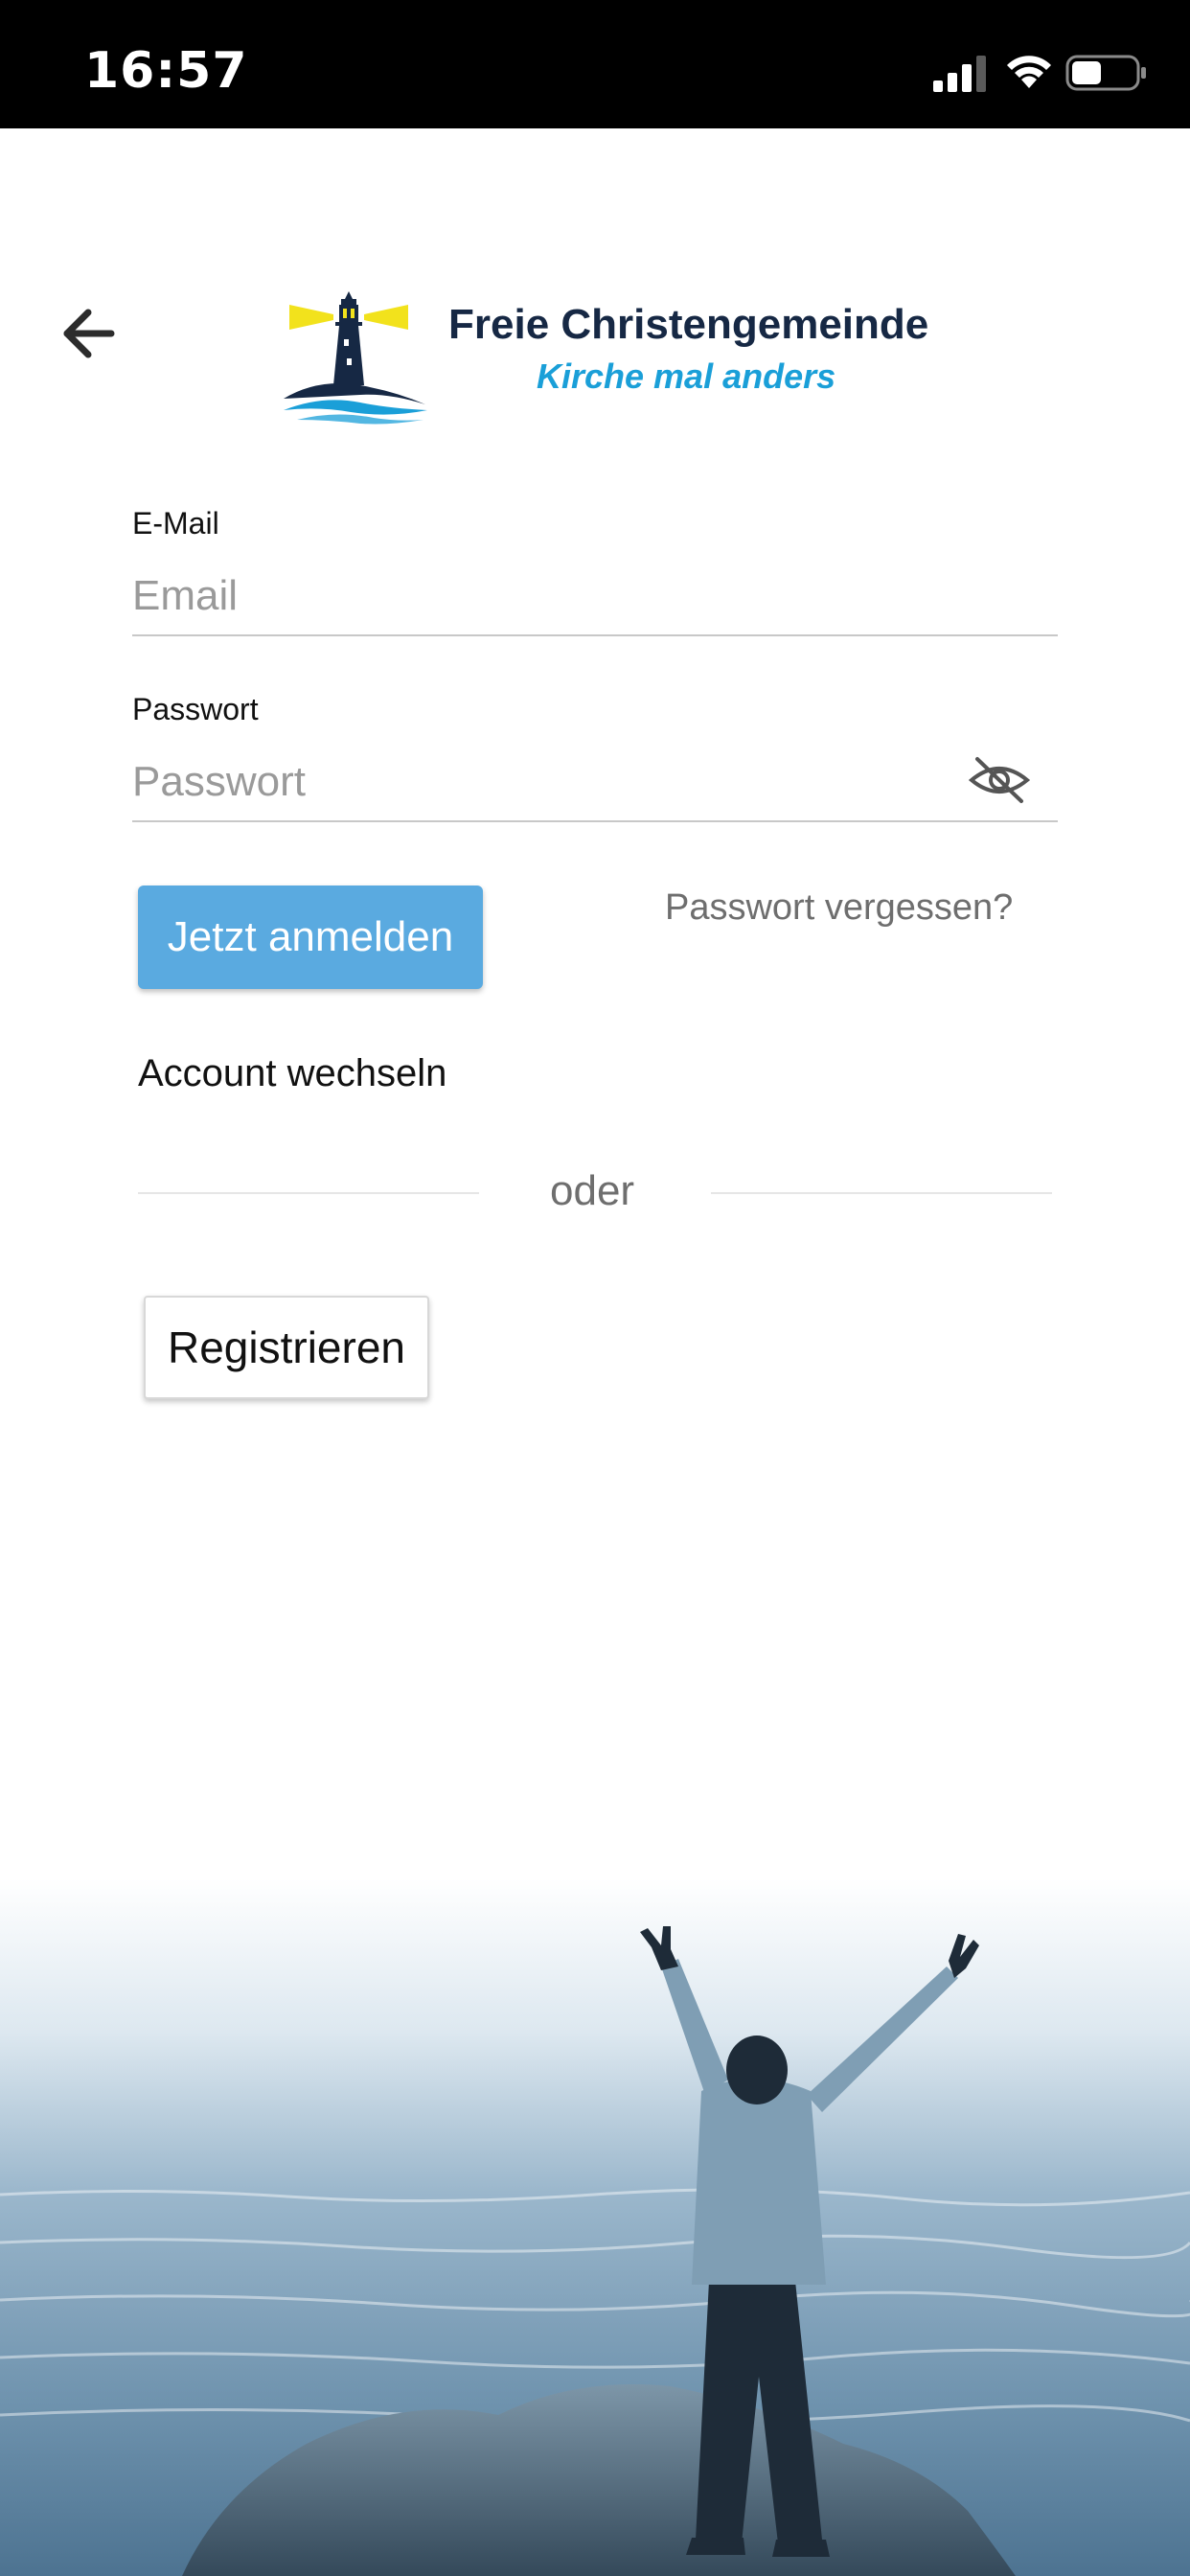 The height and width of the screenshot is (2576, 1190). Describe the element at coordinates (88, 333) in the screenshot. I see `back-arrow-icon` at that location.